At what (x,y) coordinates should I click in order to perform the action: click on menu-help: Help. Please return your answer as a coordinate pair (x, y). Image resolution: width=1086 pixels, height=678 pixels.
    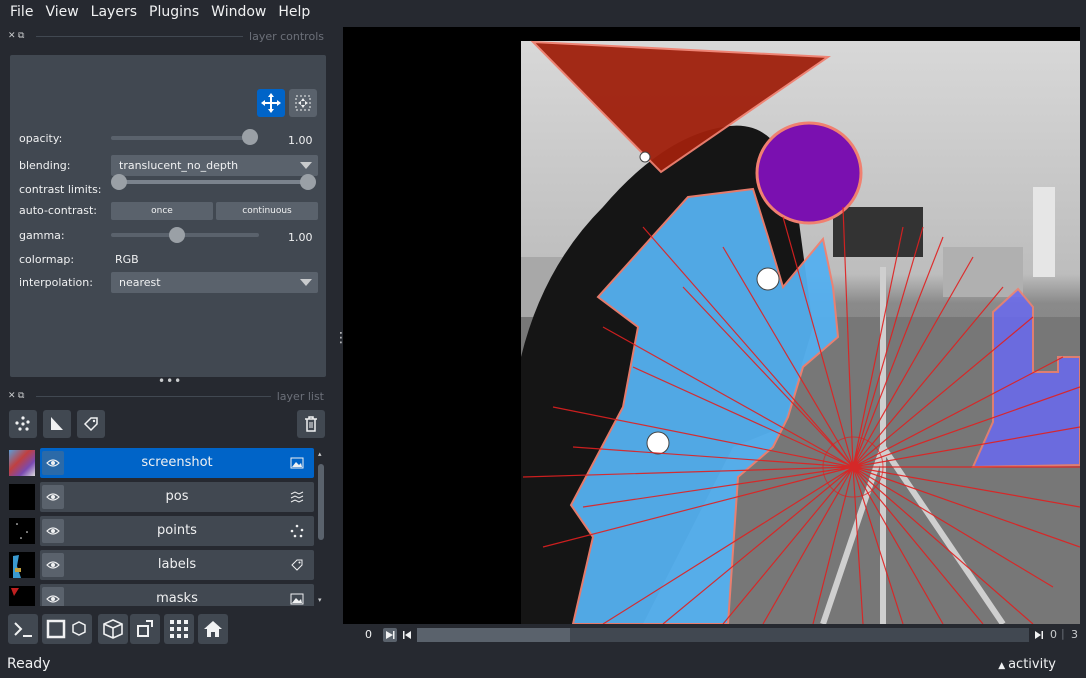
    Looking at the image, I should click on (294, 12).